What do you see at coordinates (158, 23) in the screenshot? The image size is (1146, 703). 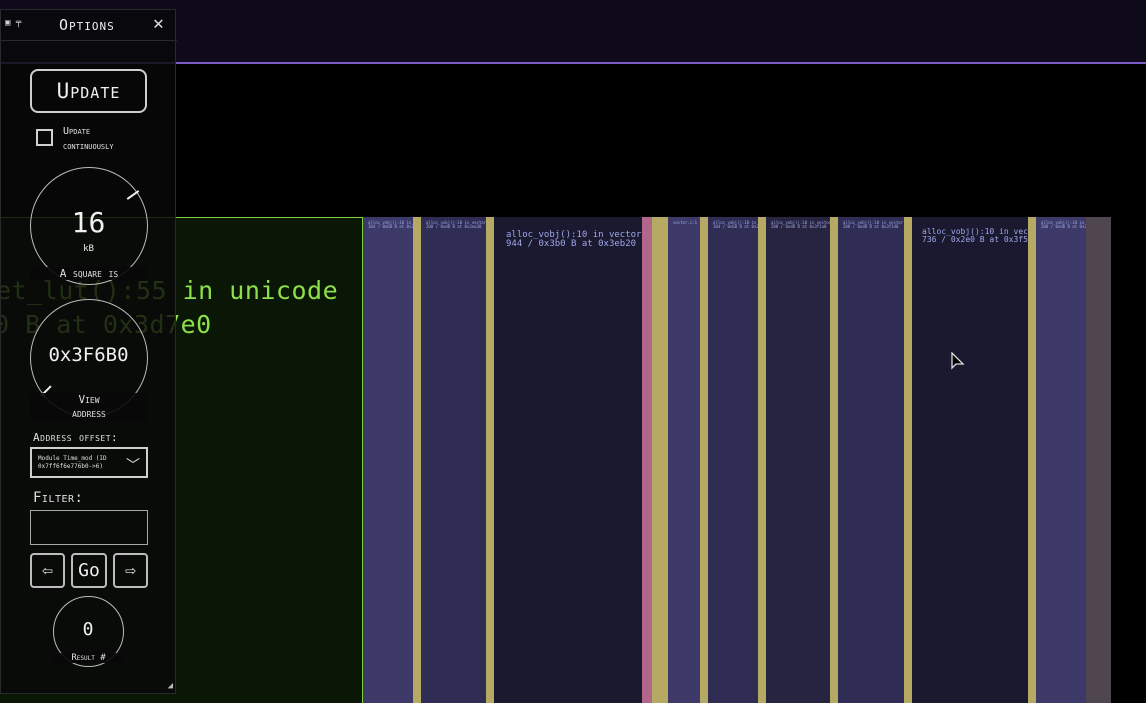 I see `close-icon: ✕` at bounding box center [158, 23].